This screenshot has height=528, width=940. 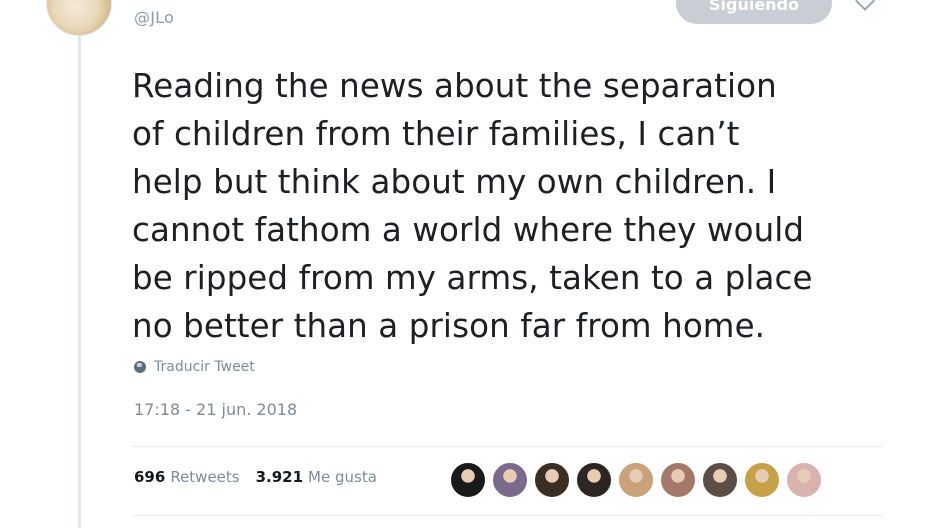 What do you see at coordinates (204, 477) in the screenshot?
I see `retweets-label: Retweets` at bounding box center [204, 477].